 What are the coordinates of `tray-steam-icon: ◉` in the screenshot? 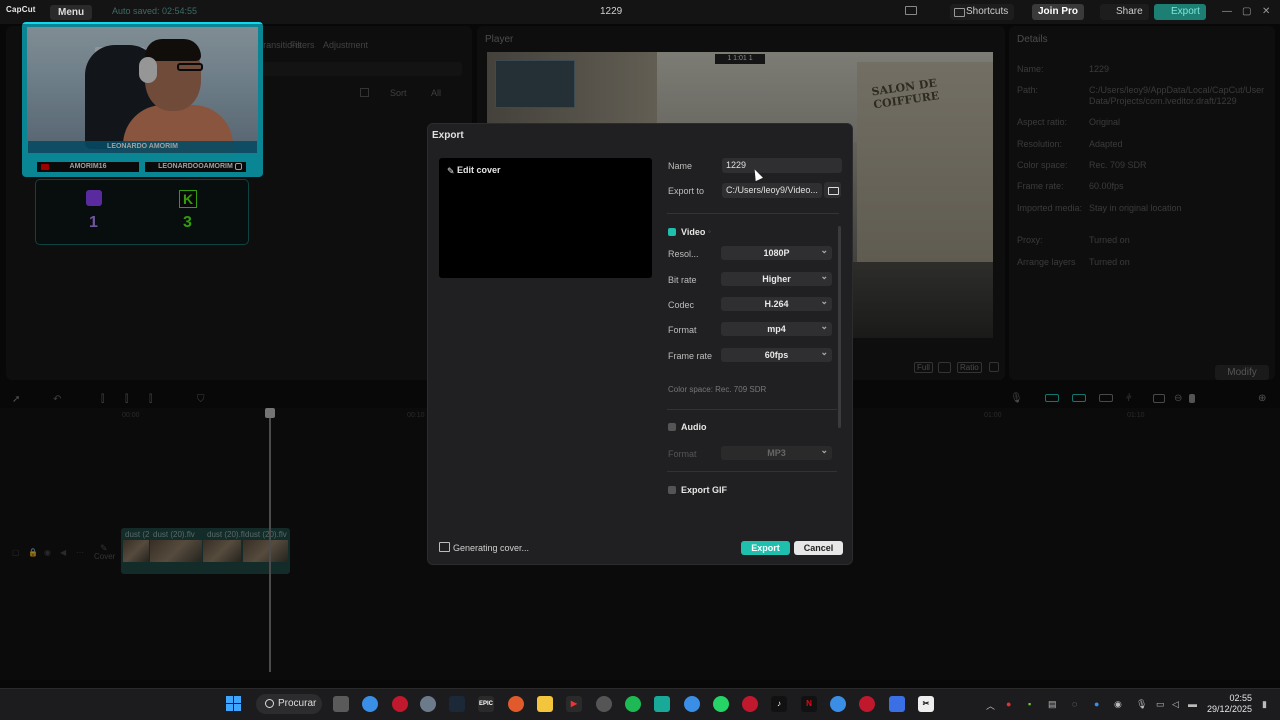 It's located at (1118, 704).